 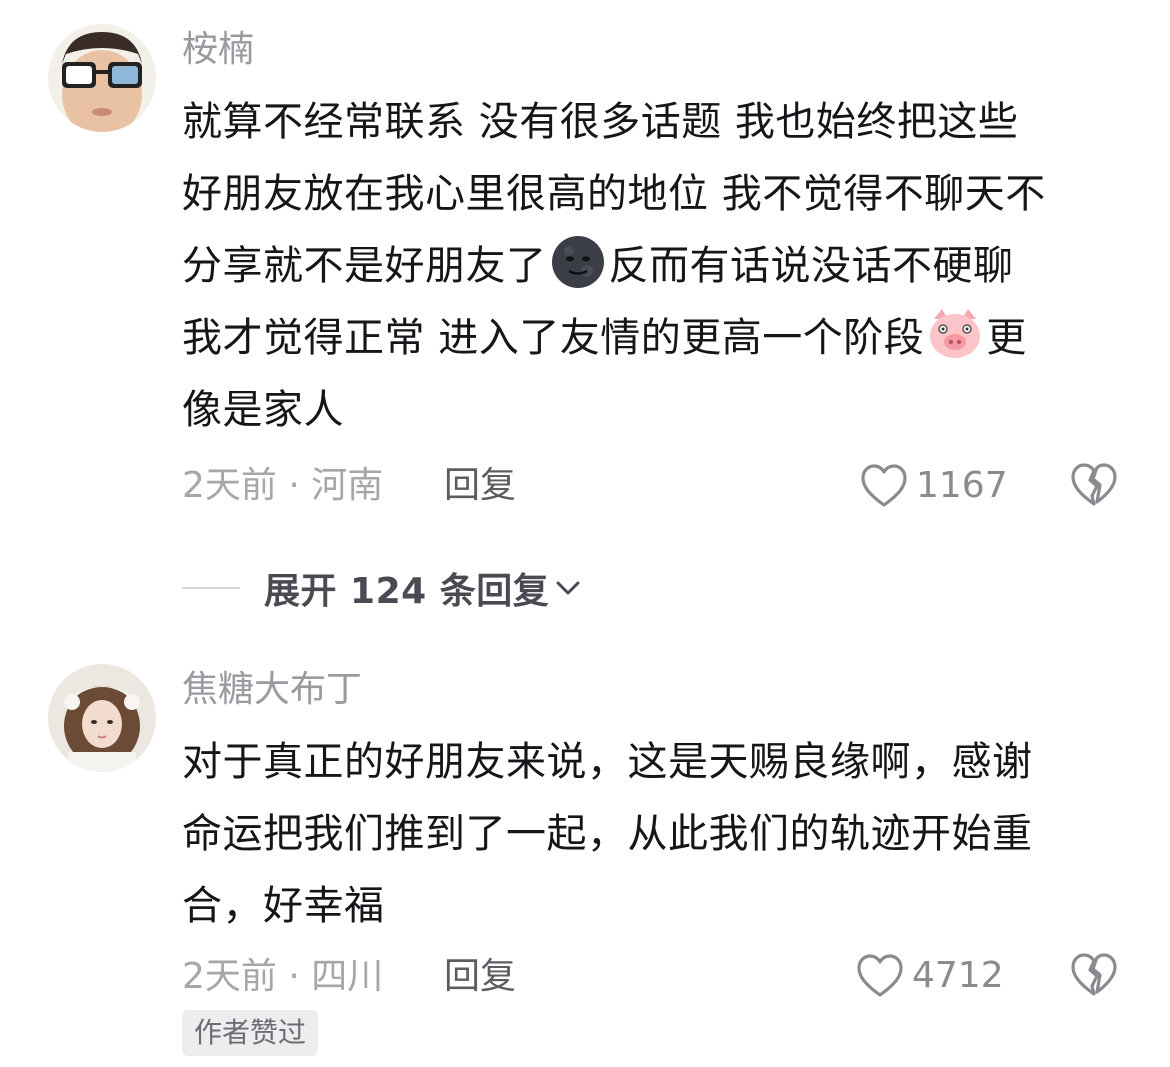 I want to click on comment-line: 合，好幸福, so click(x=283, y=906).